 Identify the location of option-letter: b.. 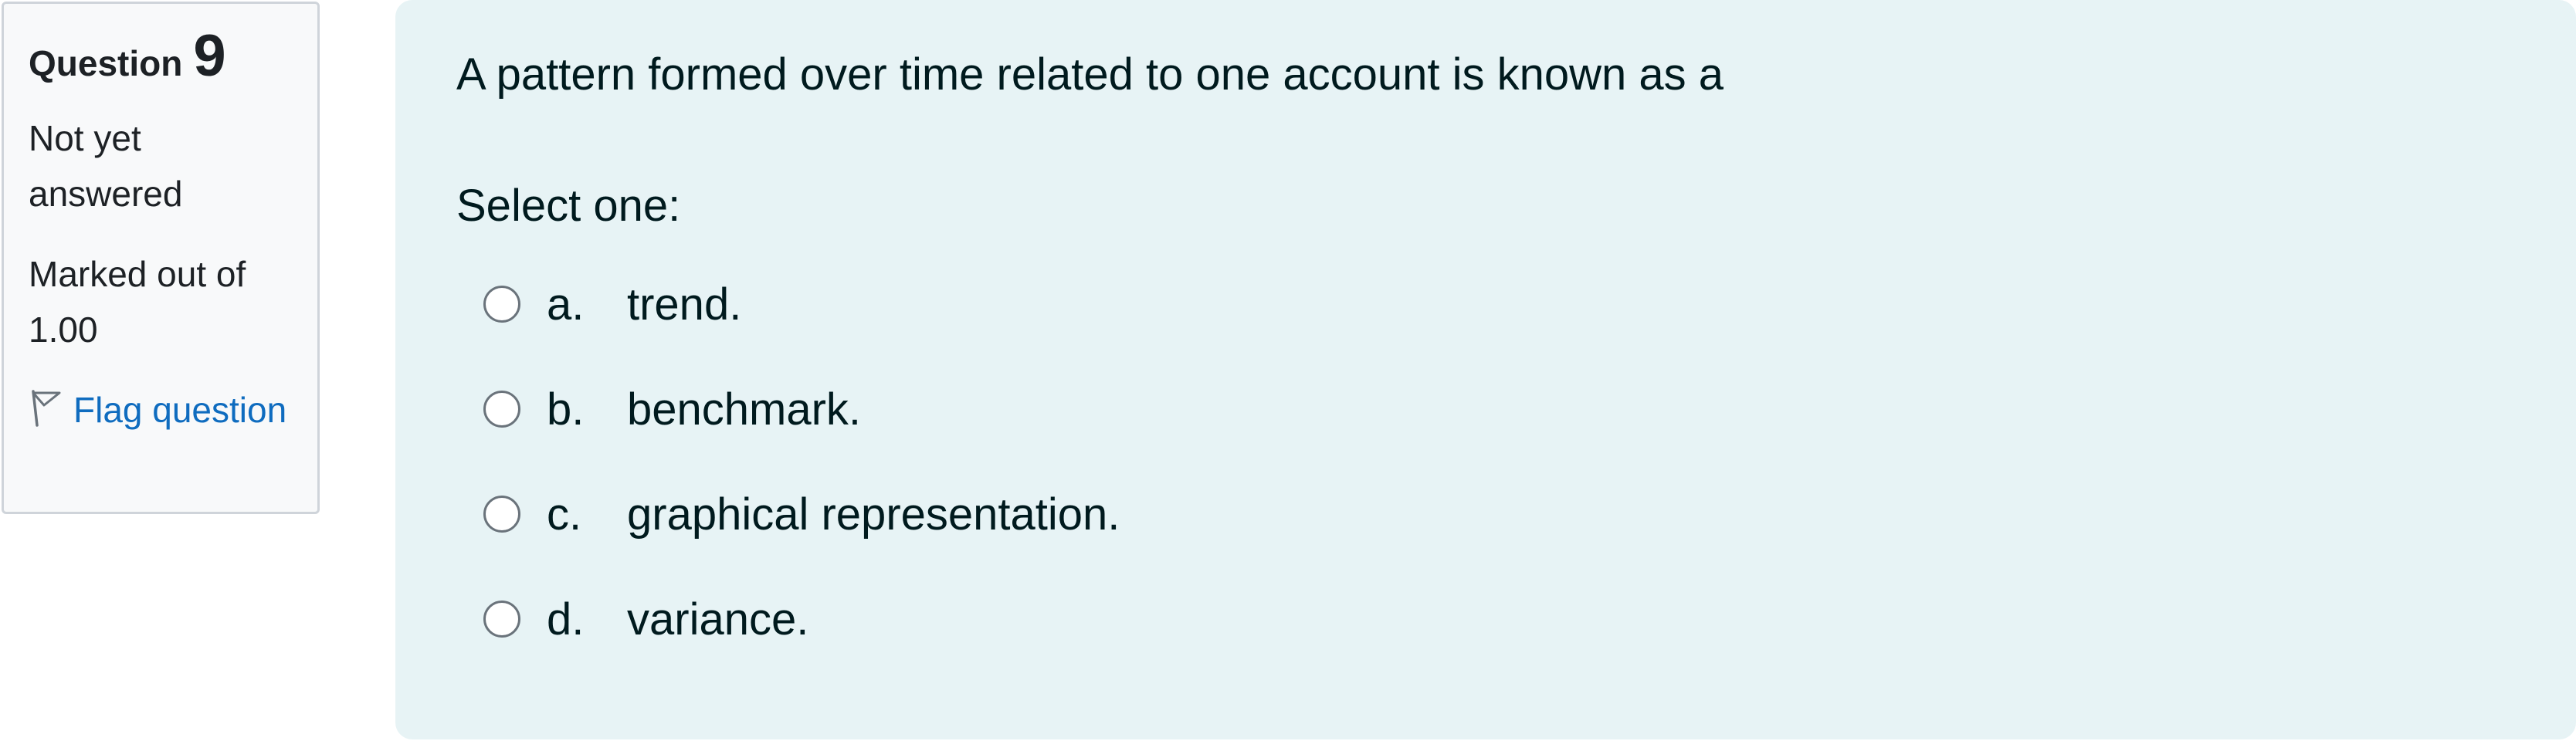
(566, 409).